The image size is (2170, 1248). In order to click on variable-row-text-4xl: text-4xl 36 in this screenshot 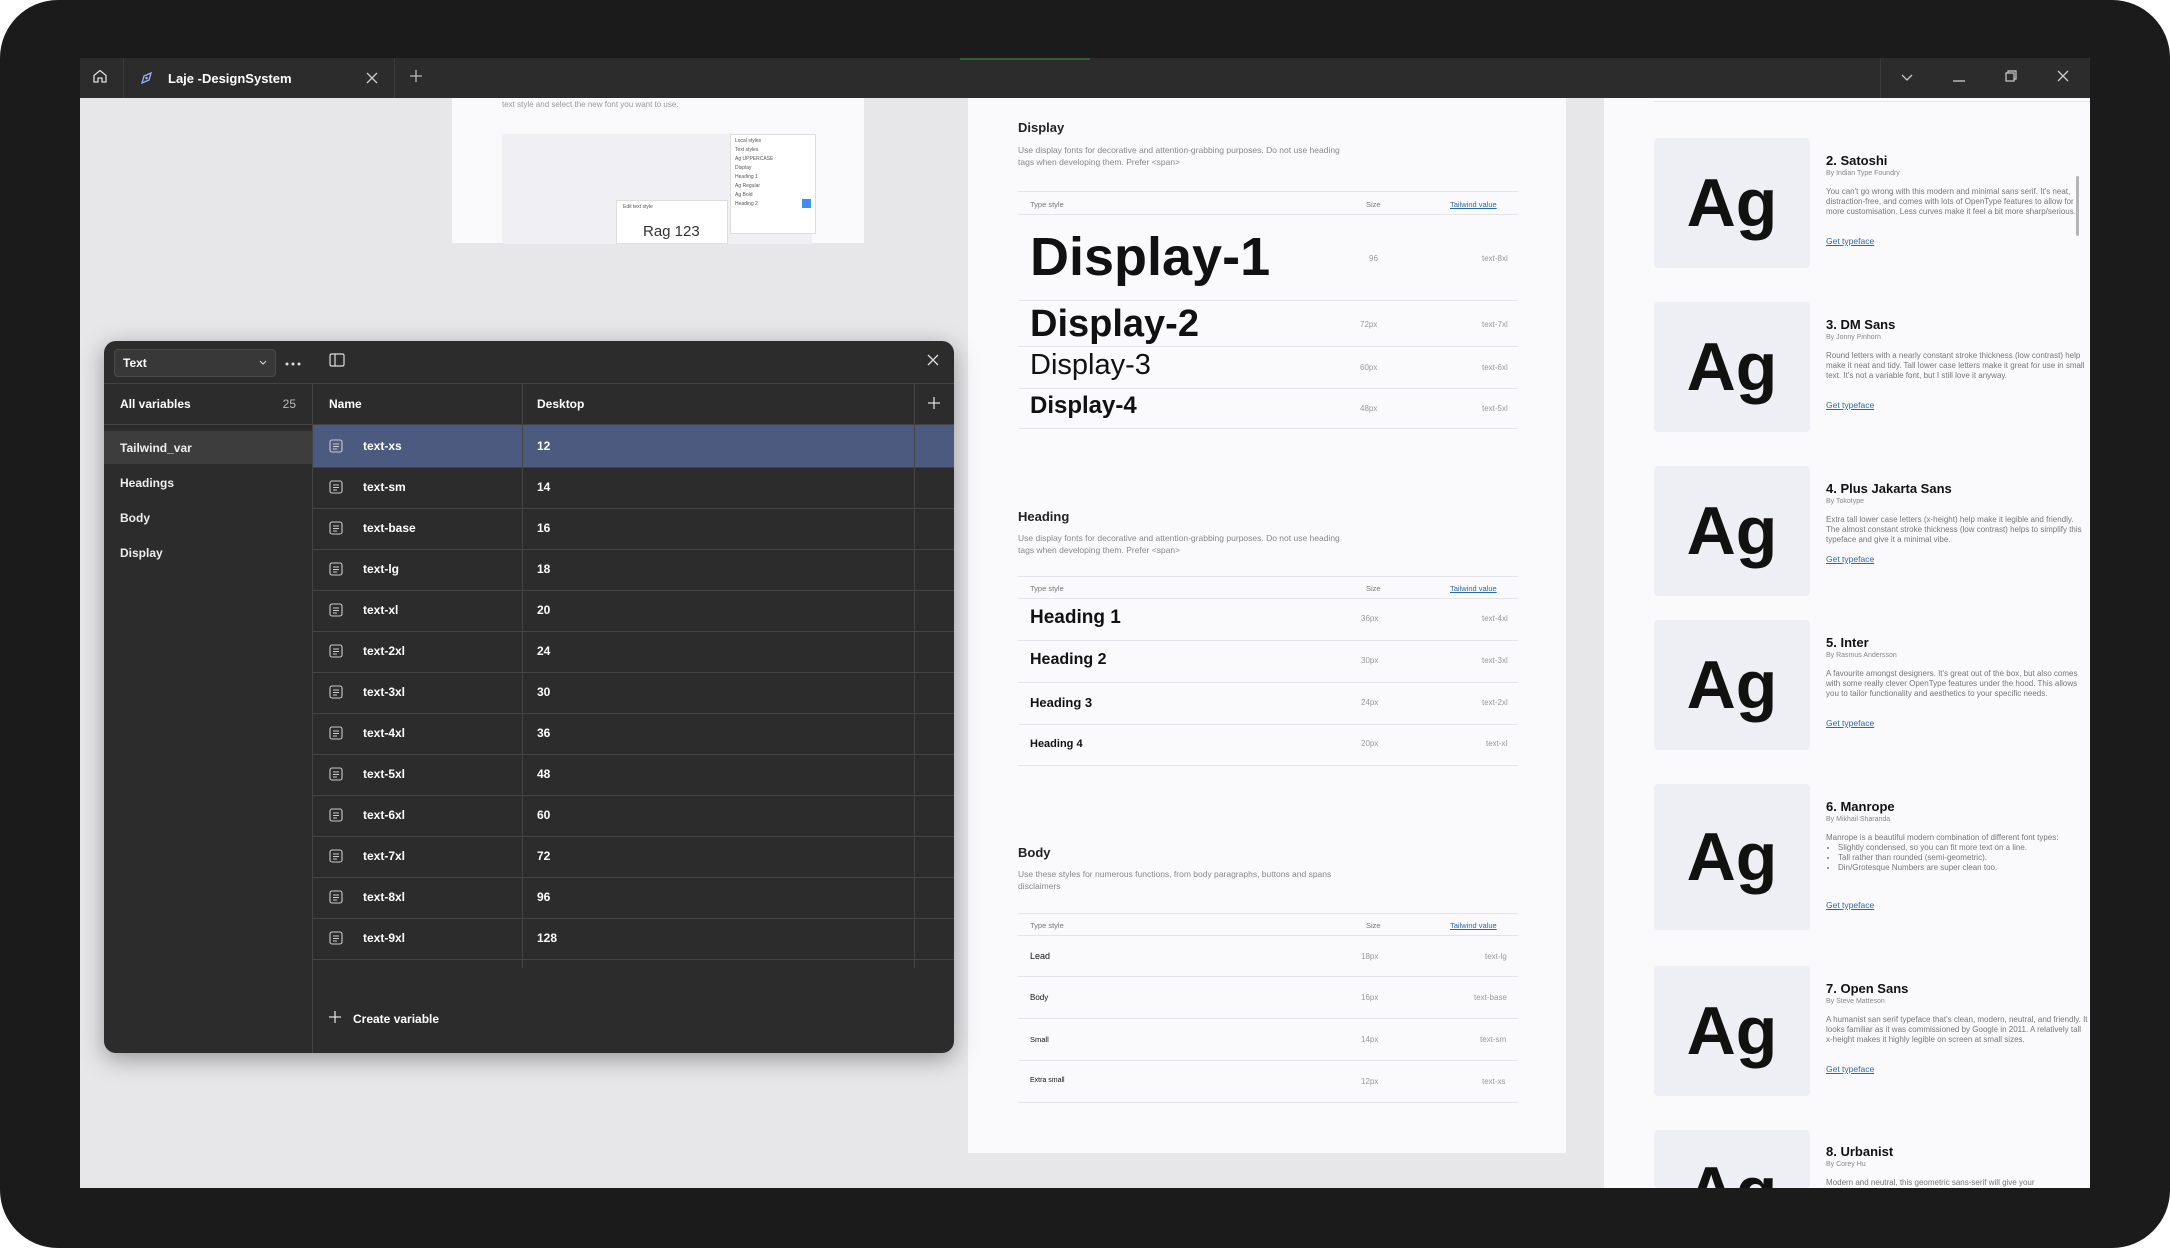, I will do `click(633, 733)`.